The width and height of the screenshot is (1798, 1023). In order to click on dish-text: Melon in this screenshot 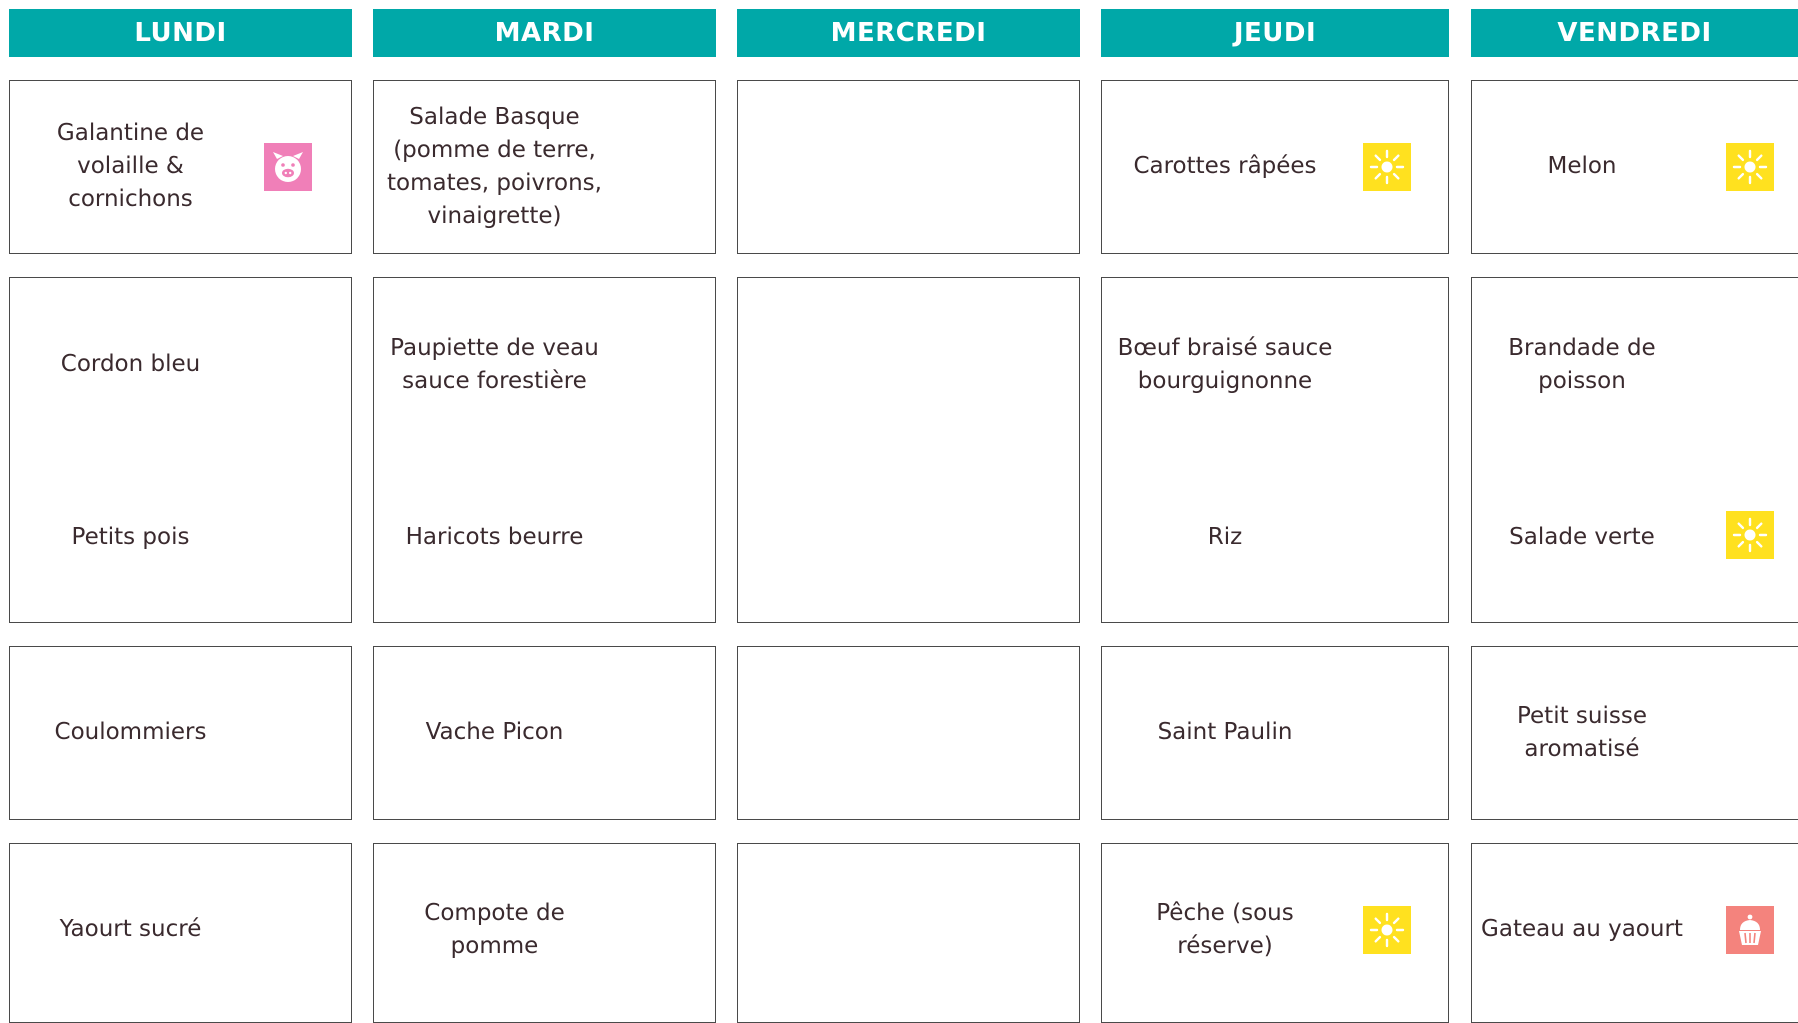, I will do `click(1582, 166)`.